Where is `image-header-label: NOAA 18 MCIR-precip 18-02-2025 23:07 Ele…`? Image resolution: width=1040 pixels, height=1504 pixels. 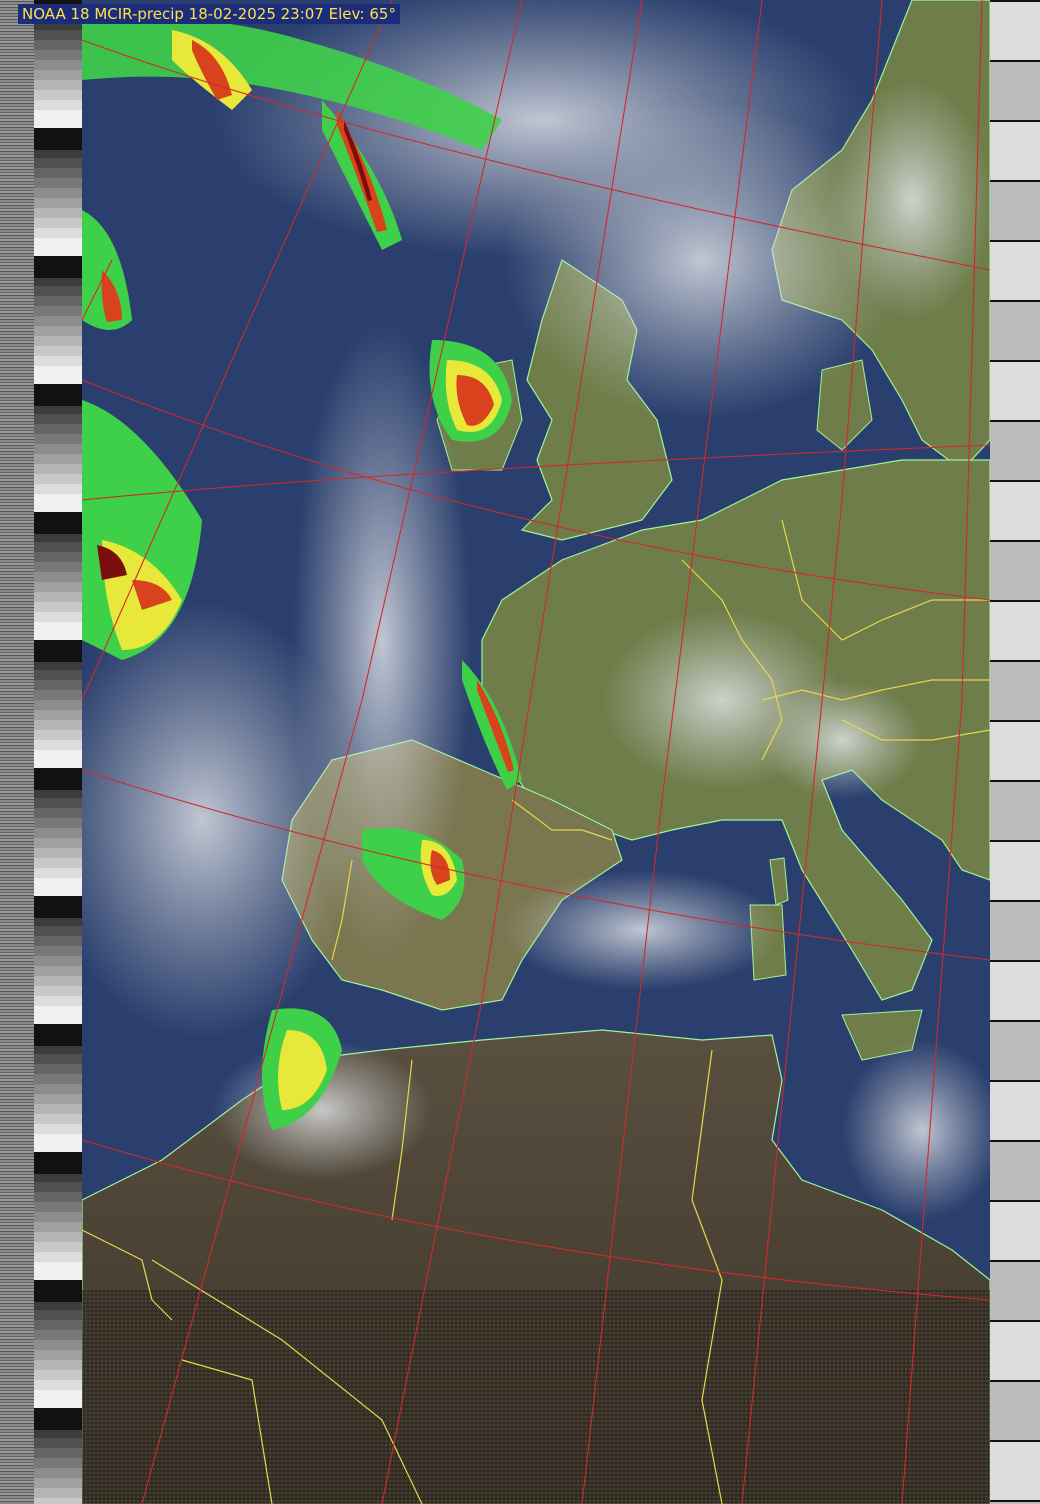 image-header-label: NOAA 18 MCIR-precip 18-02-2025 23:07 Ele… is located at coordinates (209, 14).